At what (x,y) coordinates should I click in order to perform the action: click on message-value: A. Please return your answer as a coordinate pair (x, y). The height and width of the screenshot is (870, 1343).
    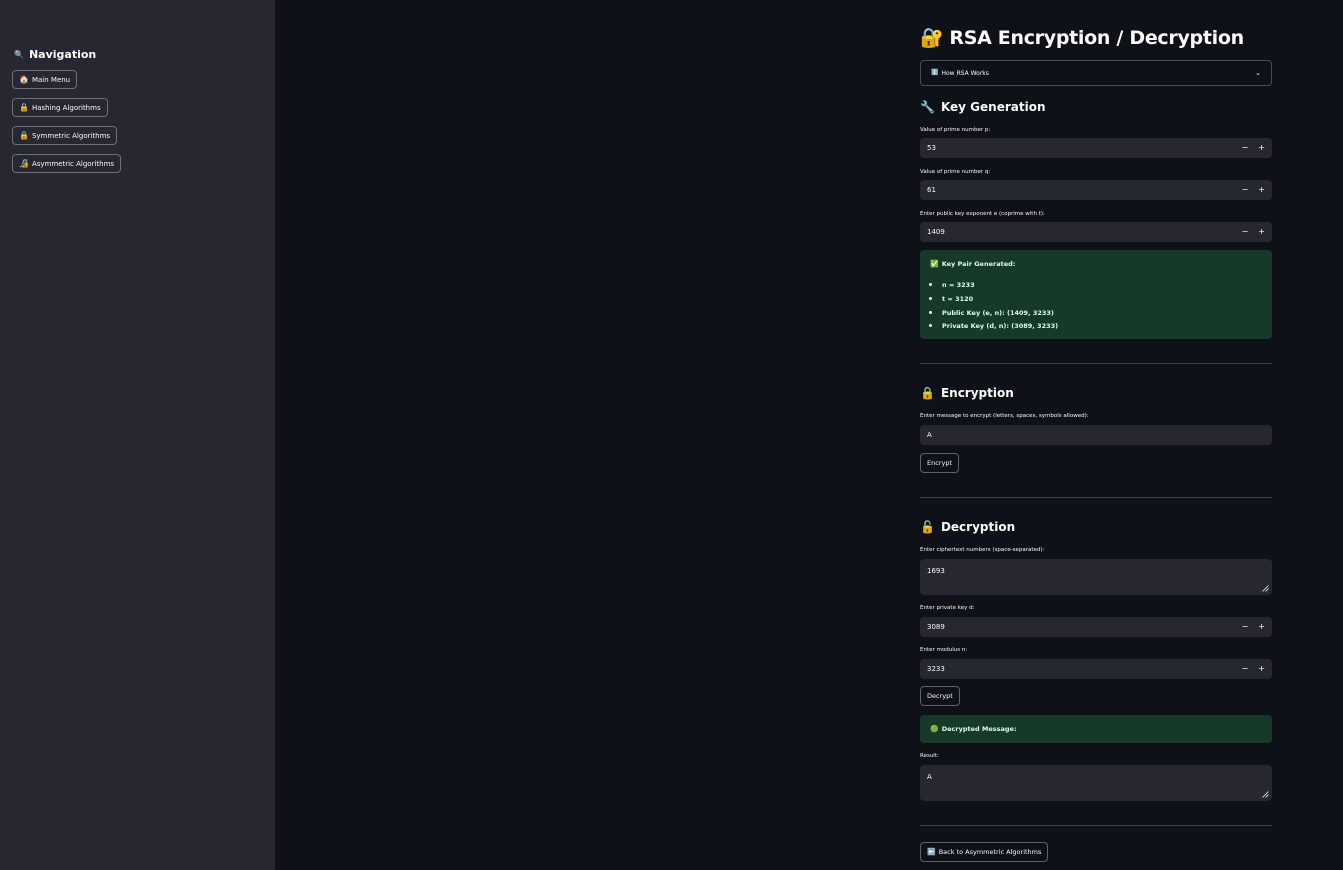
    Looking at the image, I should click on (929, 435).